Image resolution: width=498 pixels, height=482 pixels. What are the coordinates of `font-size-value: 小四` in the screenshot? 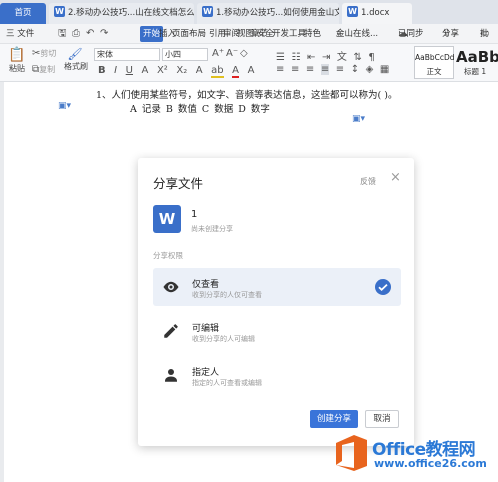 It's located at (173, 54).